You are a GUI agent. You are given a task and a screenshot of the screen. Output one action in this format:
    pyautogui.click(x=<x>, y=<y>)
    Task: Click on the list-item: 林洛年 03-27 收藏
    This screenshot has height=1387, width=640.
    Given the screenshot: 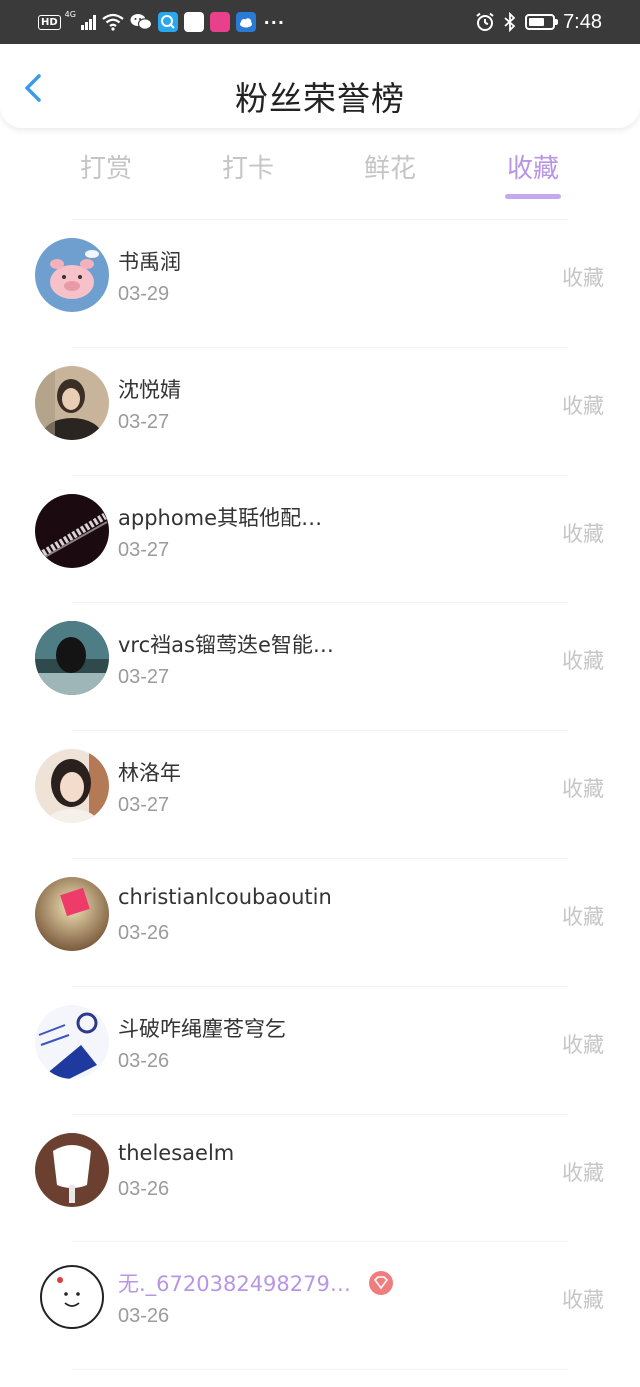 What is the action you would take?
    pyautogui.click(x=320, y=795)
    